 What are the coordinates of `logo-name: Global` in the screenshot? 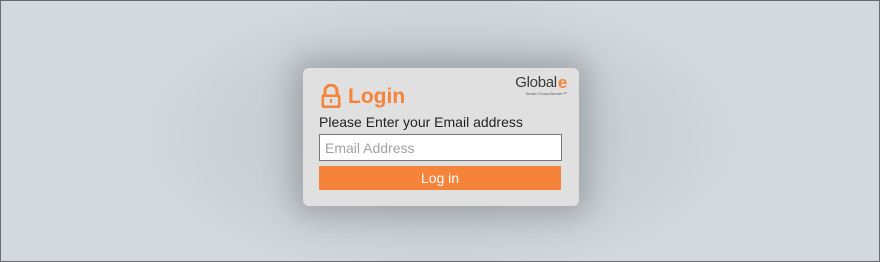 It's located at (536, 82).